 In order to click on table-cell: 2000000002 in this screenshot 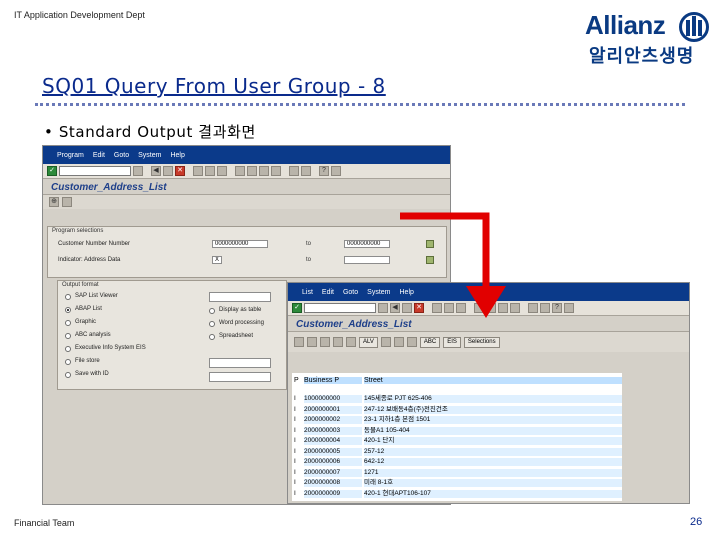, I will do `click(333, 420)`.